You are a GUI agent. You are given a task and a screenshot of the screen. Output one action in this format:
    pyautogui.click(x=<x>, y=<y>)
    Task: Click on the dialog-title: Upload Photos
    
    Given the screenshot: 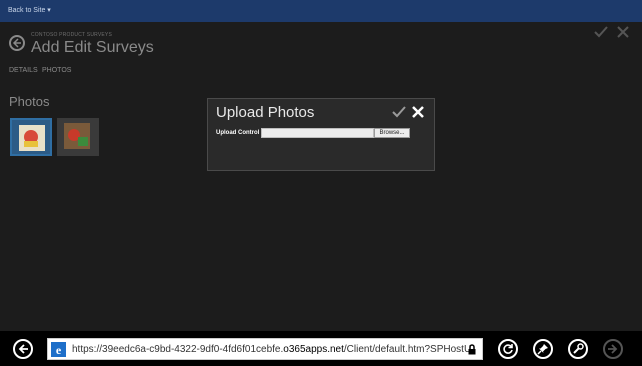 What is the action you would take?
    pyautogui.click(x=265, y=112)
    